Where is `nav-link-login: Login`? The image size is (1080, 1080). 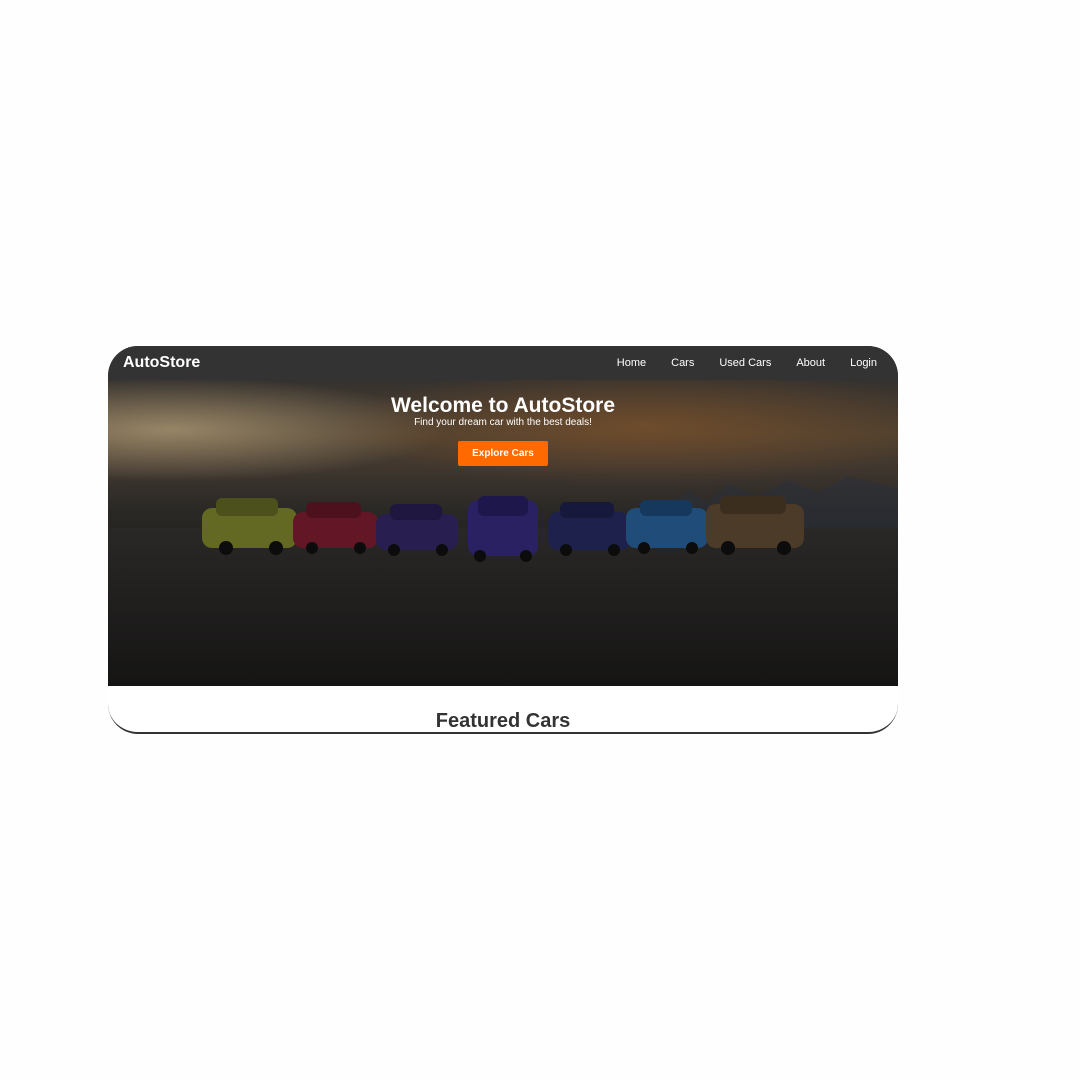
nav-link-login: Login is located at coordinates (863, 363).